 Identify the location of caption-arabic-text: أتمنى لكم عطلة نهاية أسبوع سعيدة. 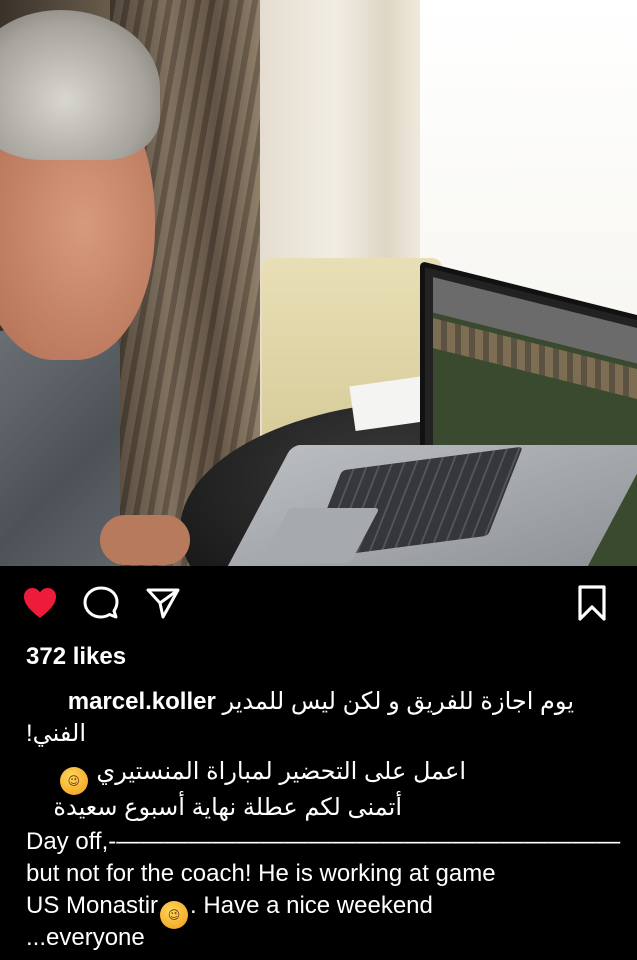
(227, 807).